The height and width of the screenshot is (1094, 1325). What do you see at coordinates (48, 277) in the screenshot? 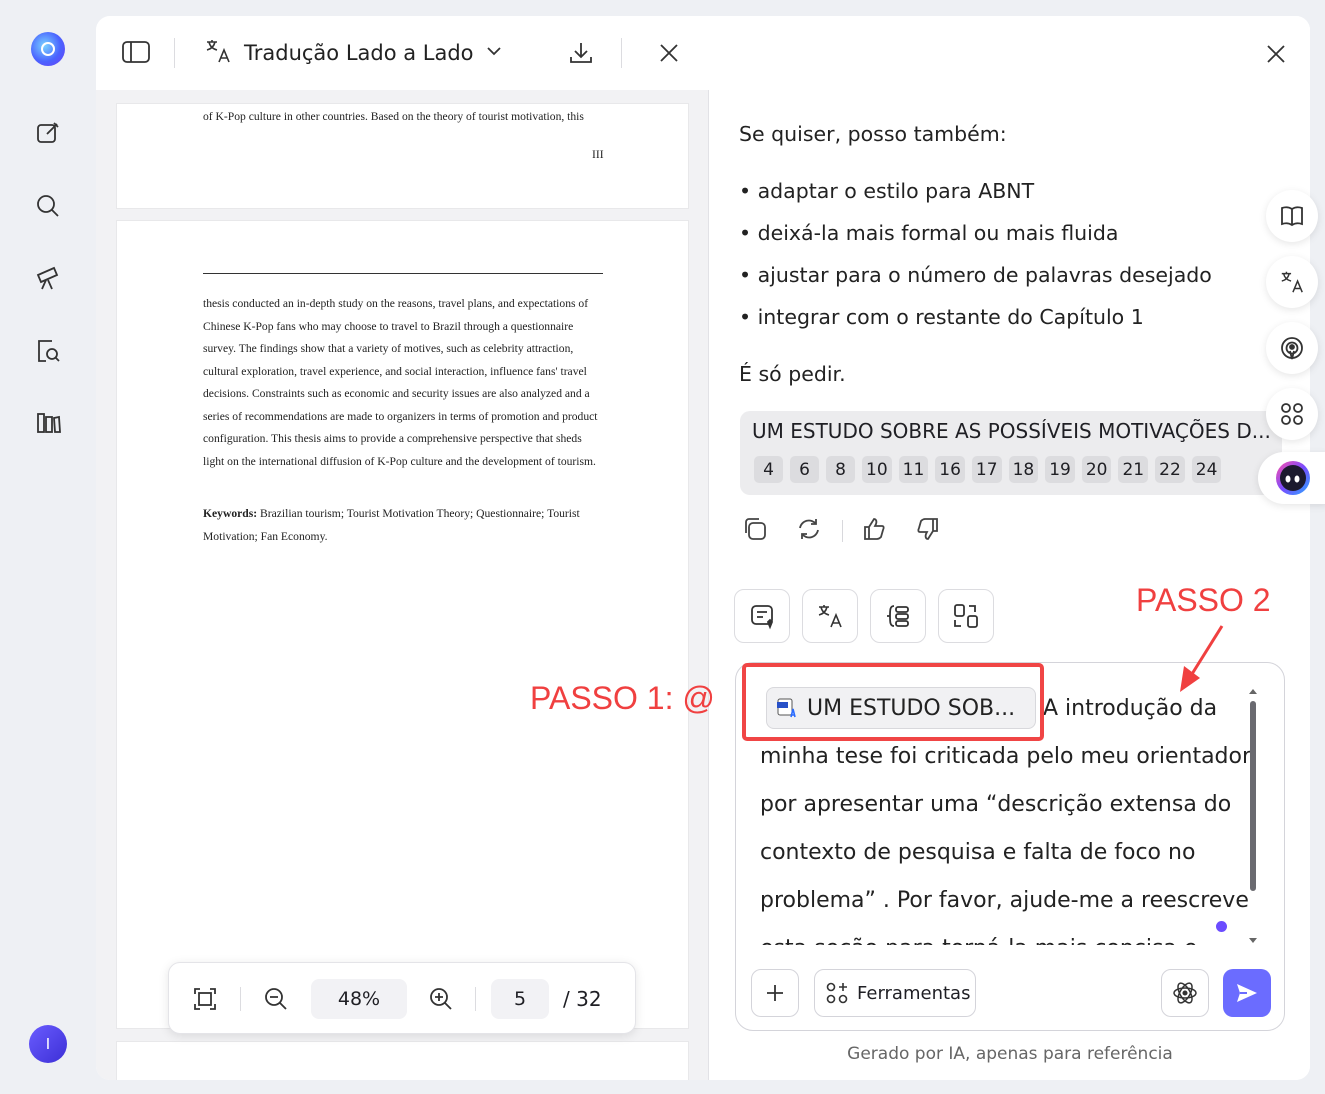
I see `telescope-icon` at bounding box center [48, 277].